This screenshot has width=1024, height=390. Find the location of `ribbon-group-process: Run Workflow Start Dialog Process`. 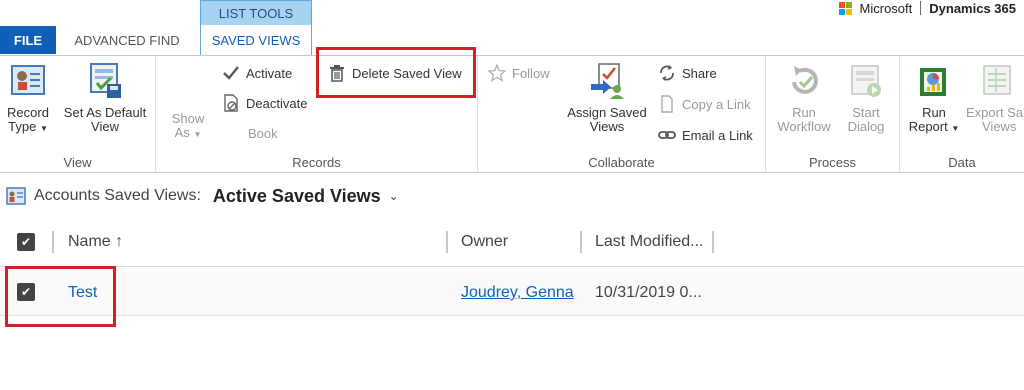

ribbon-group-process: Run Workflow Start Dialog Process is located at coordinates (833, 114).